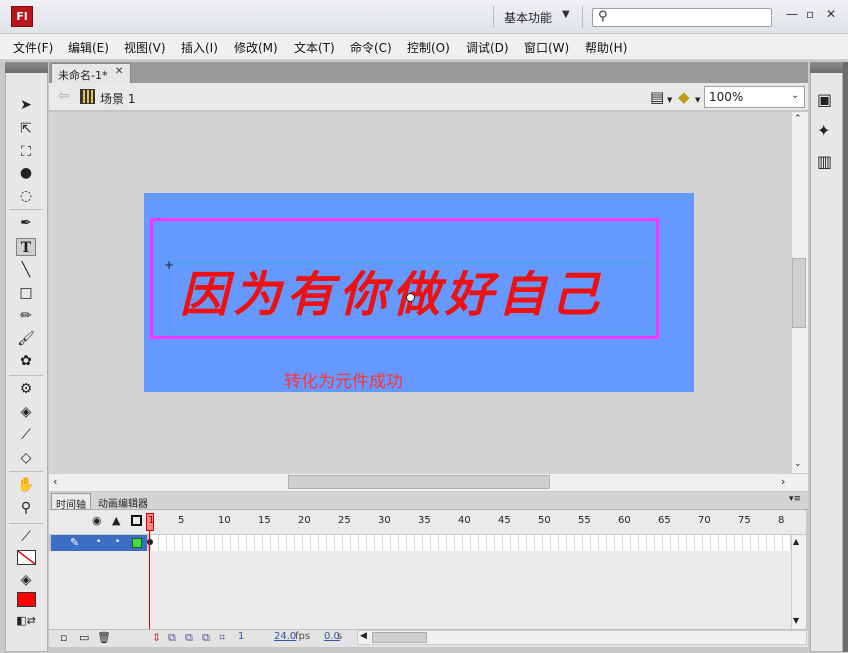 This screenshot has width=848, height=653. Describe the element at coordinates (84, 637) in the screenshot. I see `new-folder-icon: ▭` at that location.